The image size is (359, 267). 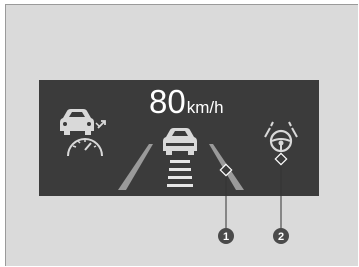 I want to click on car-speedometer-icon, so click(x=83, y=133).